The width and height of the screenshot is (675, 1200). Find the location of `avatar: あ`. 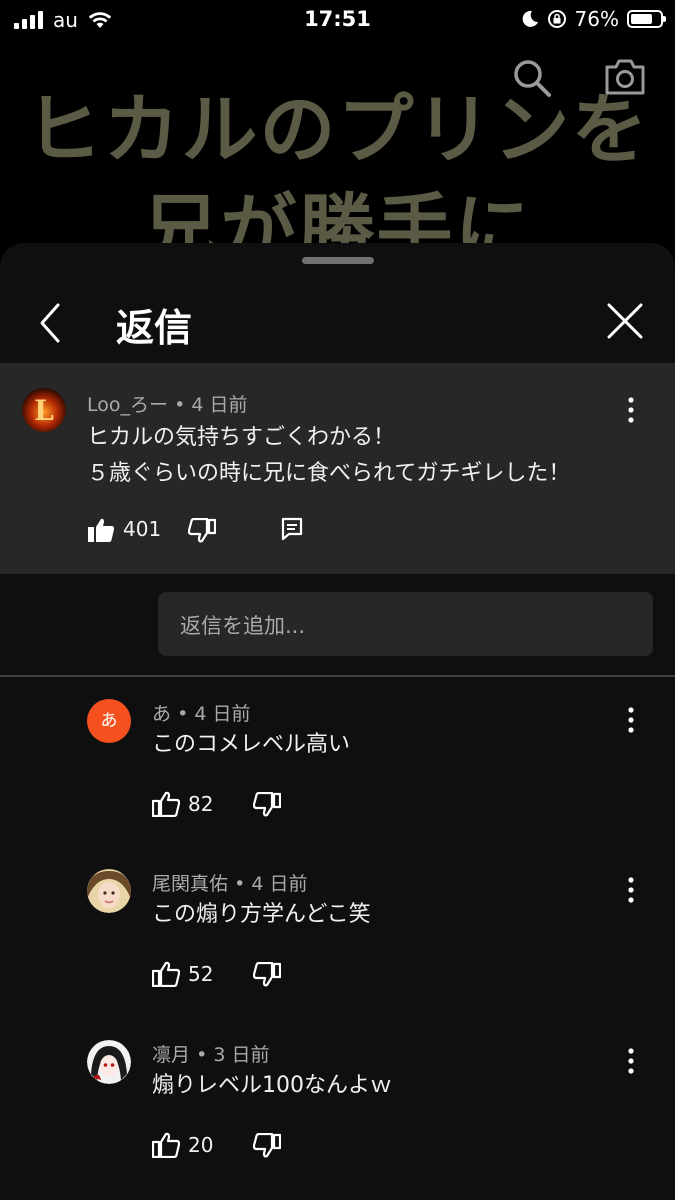

avatar: あ is located at coordinates (109, 721).